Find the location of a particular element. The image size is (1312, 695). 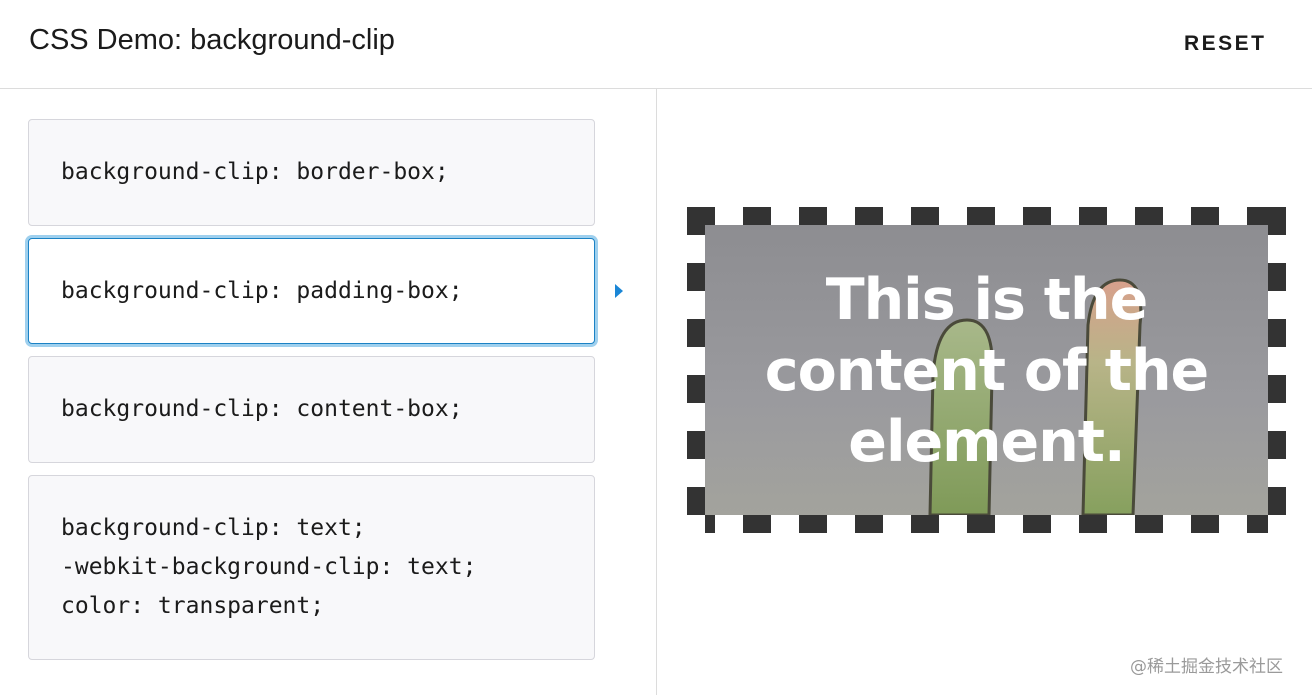

option-padding-box: background-clip: padding-box; is located at coordinates (311, 291).